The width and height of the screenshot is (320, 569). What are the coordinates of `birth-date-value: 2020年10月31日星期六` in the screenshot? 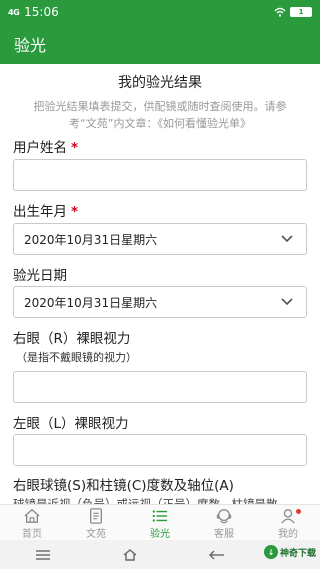 It's located at (91, 239).